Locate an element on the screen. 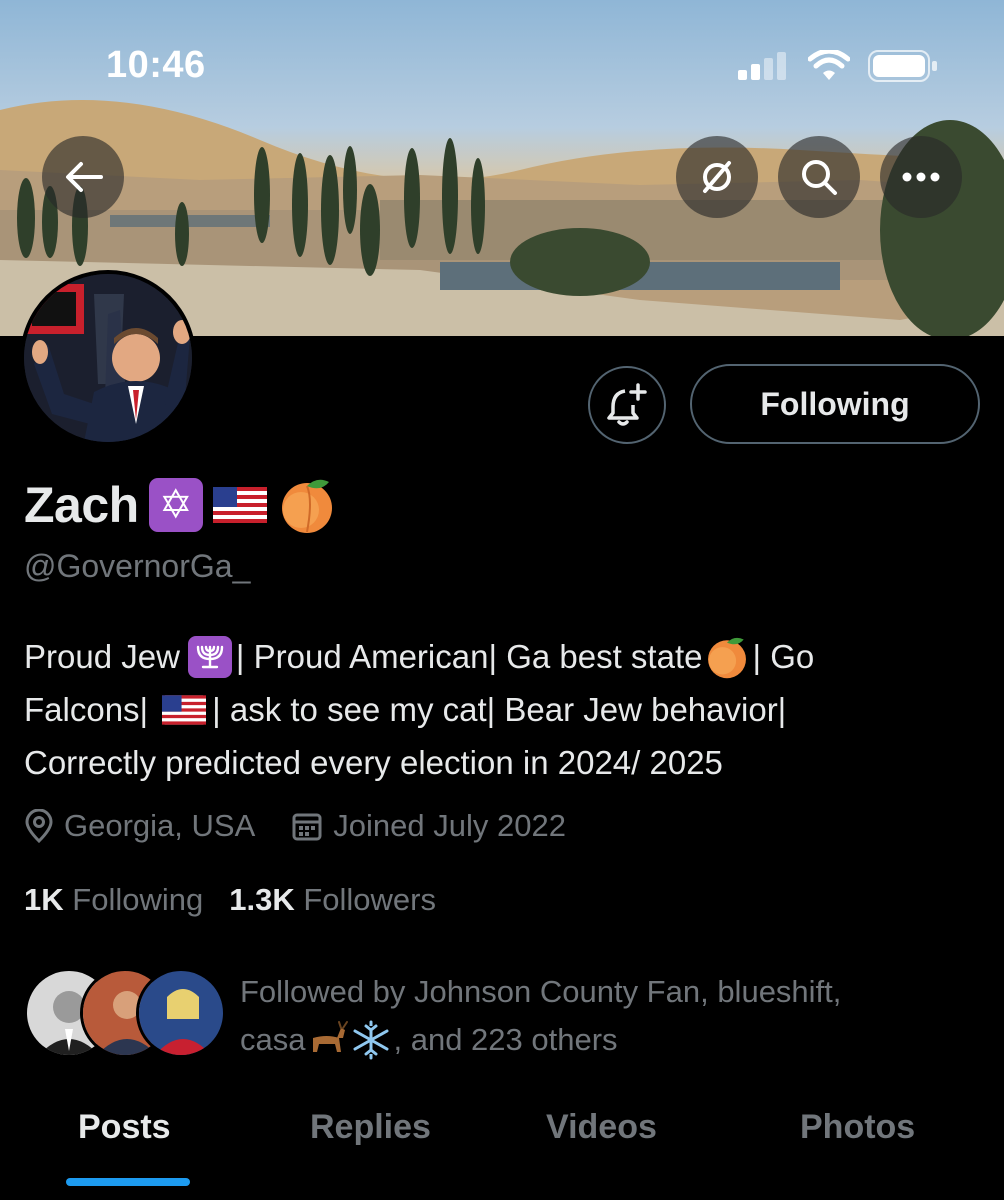  following-count-link: 1K Following is located at coordinates (113, 900).